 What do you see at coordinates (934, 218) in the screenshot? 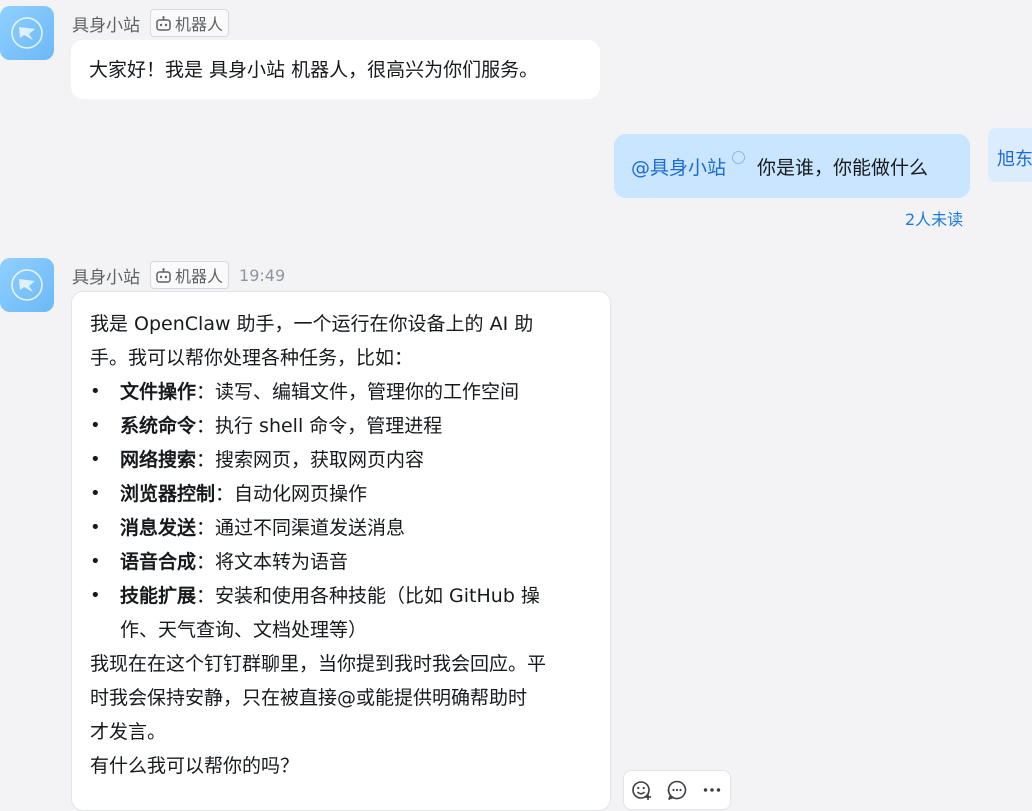
I see `unread-count: 2人未读` at bounding box center [934, 218].